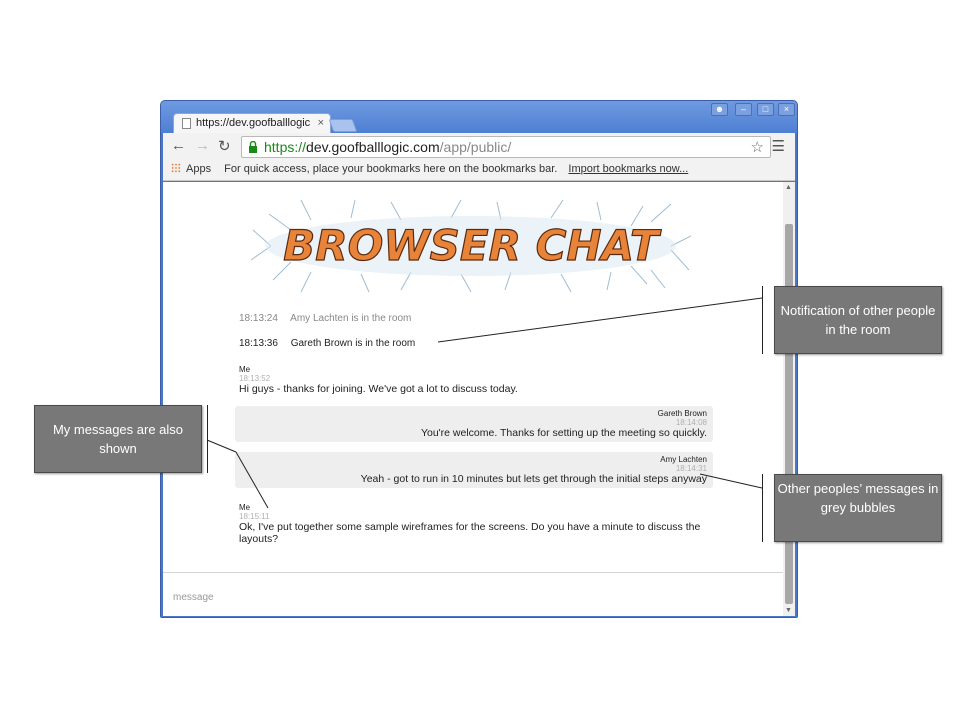 Image resolution: width=960 pixels, height=720 pixels. I want to click on callout-my-messages: My messages are also shown, so click(118, 439).